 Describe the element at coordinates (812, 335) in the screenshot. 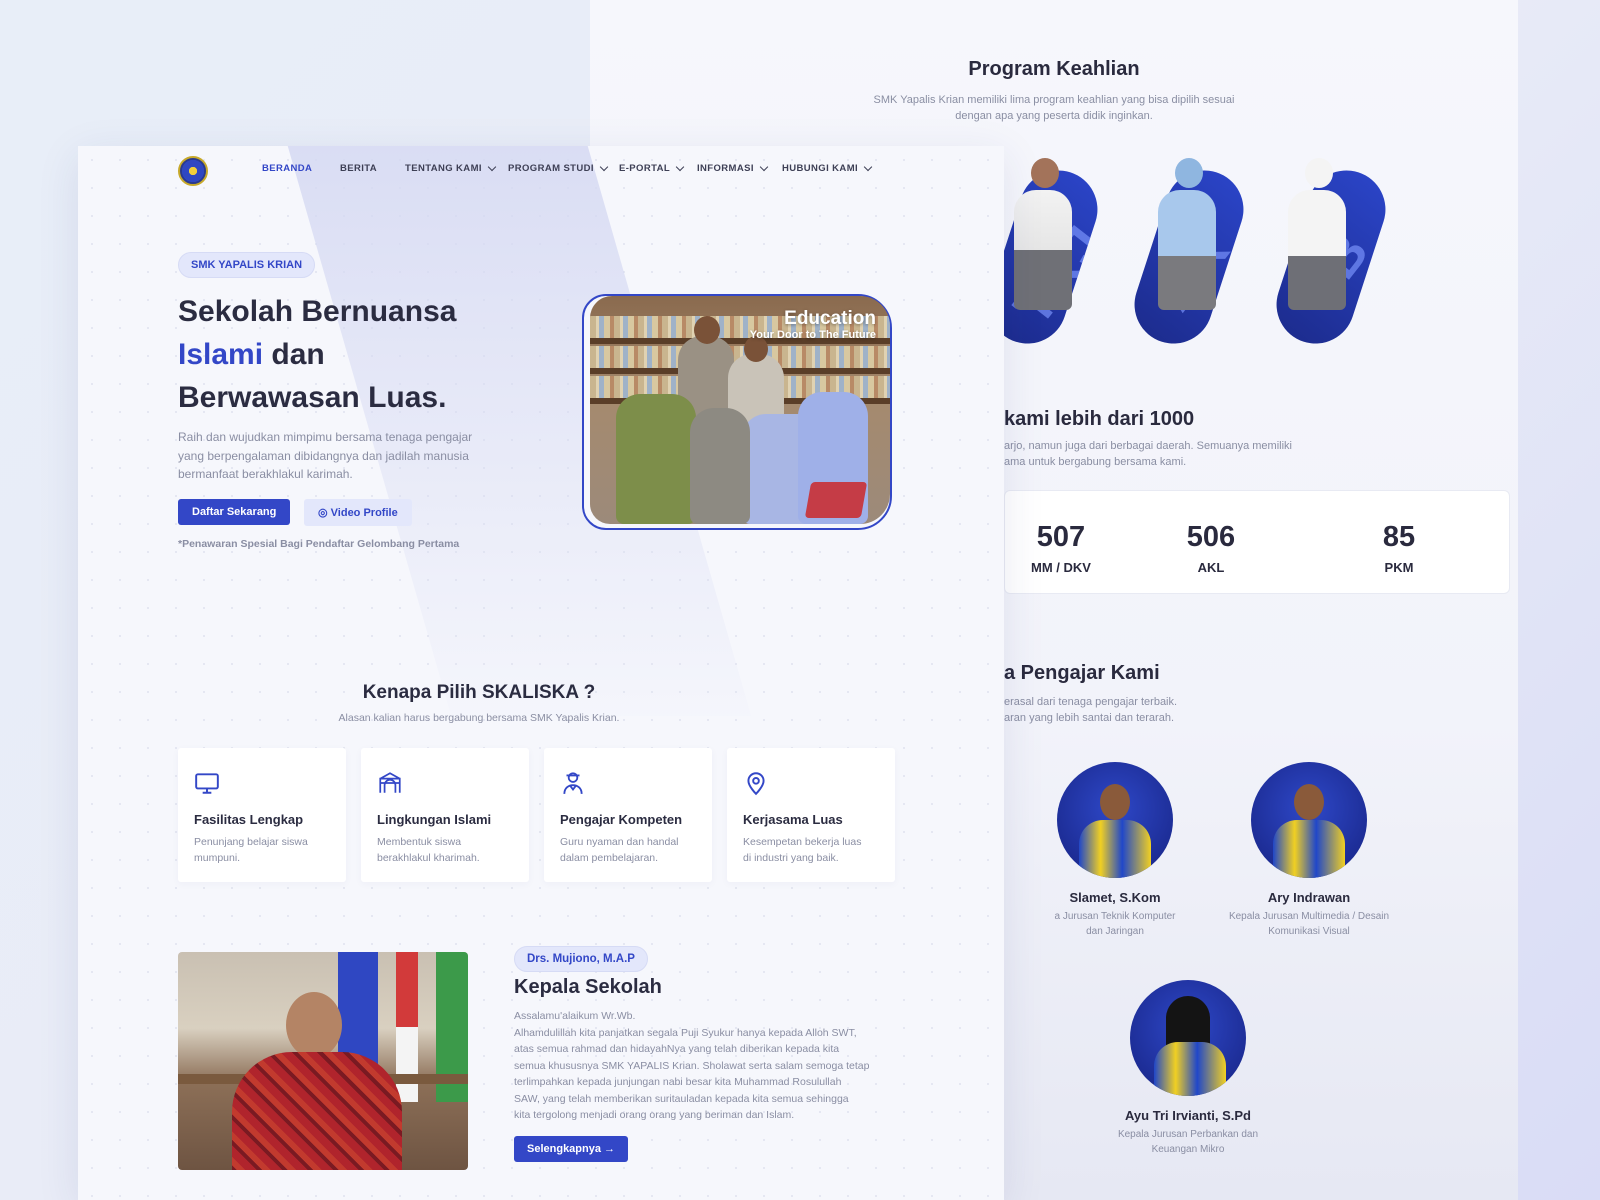

I see `hero-image-subtitle: Your Door to The Future` at that location.